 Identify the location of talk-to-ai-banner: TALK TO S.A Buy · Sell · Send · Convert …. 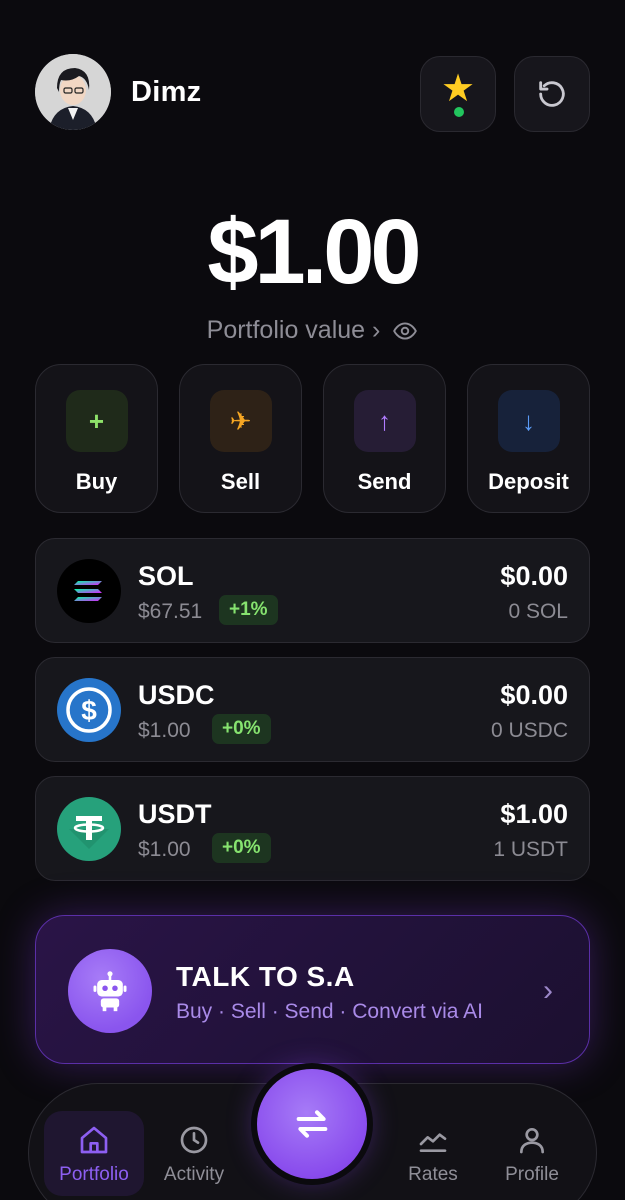
(312, 989).